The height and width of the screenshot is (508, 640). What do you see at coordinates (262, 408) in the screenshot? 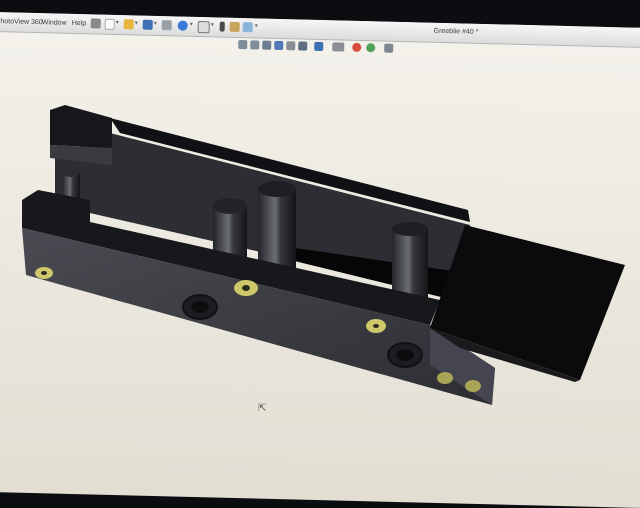
I see `mouse-cursor-icon: ⇱` at bounding box center [262, 408].